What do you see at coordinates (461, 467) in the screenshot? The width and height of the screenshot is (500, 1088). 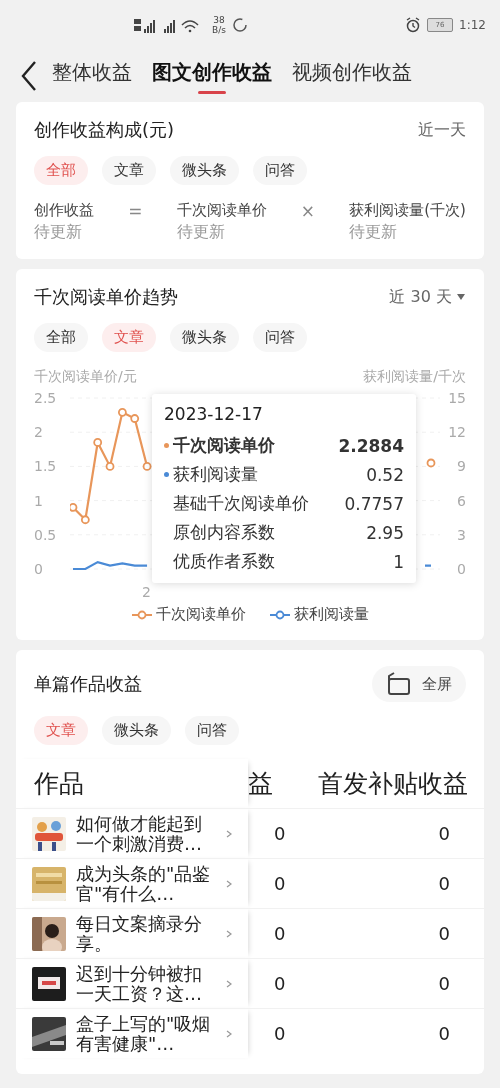 I see `axis-tick: 9` at bounding box center [461, 467].